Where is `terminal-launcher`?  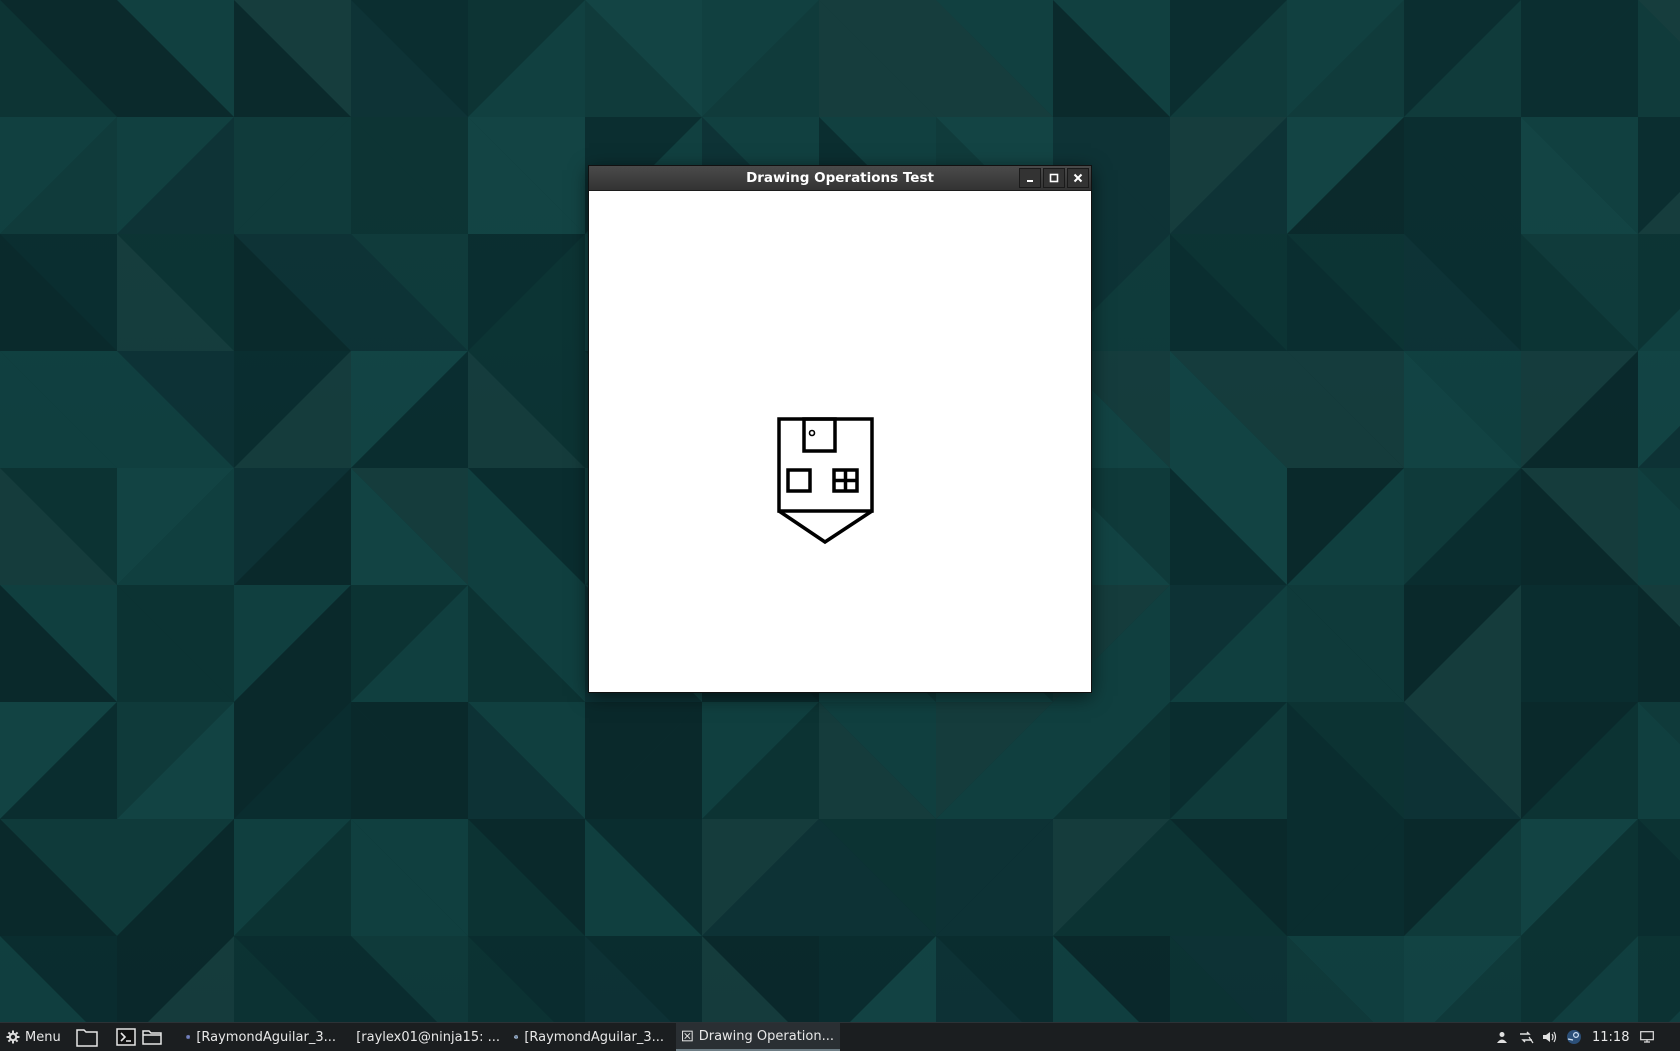
terminal-launcher is located at coordinates (126, 1037).